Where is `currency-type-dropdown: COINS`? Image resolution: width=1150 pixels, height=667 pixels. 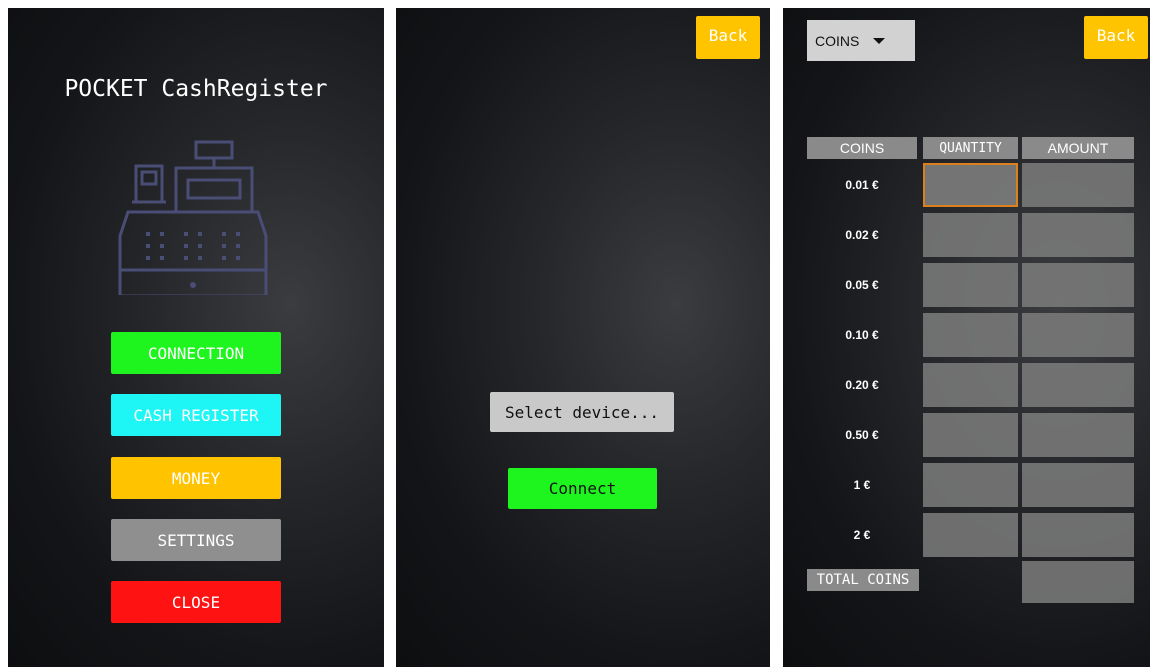 currency-type-dropdown: COINS is located at coordinates (861, 40).